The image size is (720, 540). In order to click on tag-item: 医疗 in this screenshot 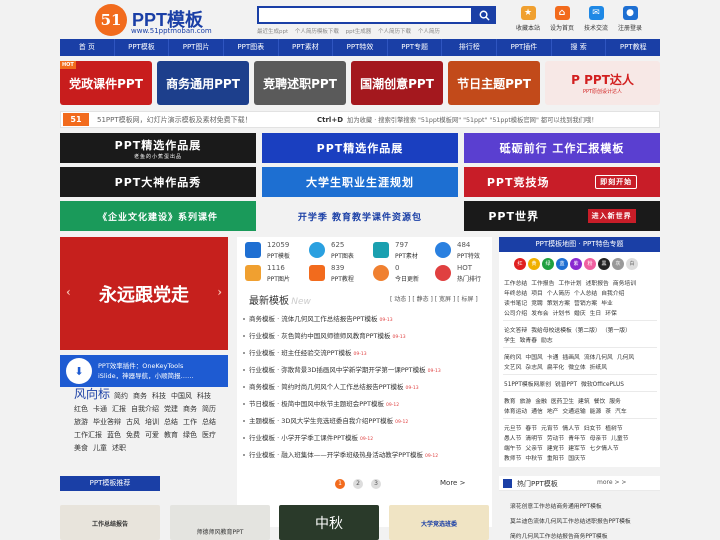, I will do `click(209, 435)`.